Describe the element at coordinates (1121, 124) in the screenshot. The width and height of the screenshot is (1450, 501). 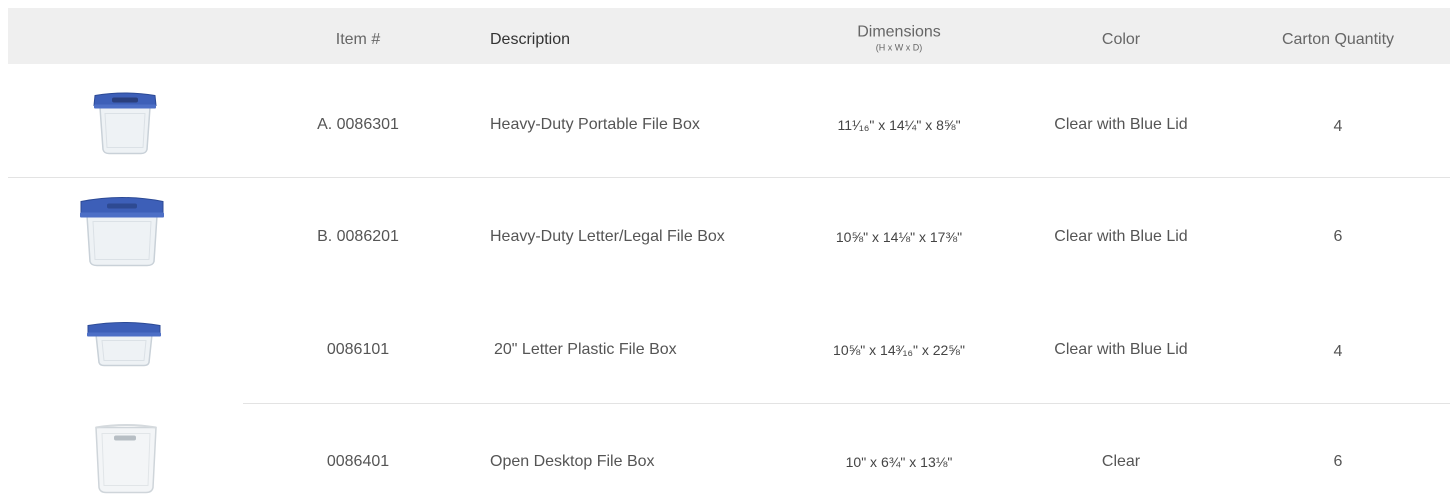
I see `table-row-1-color: Clear with Blue Lid` at that location.